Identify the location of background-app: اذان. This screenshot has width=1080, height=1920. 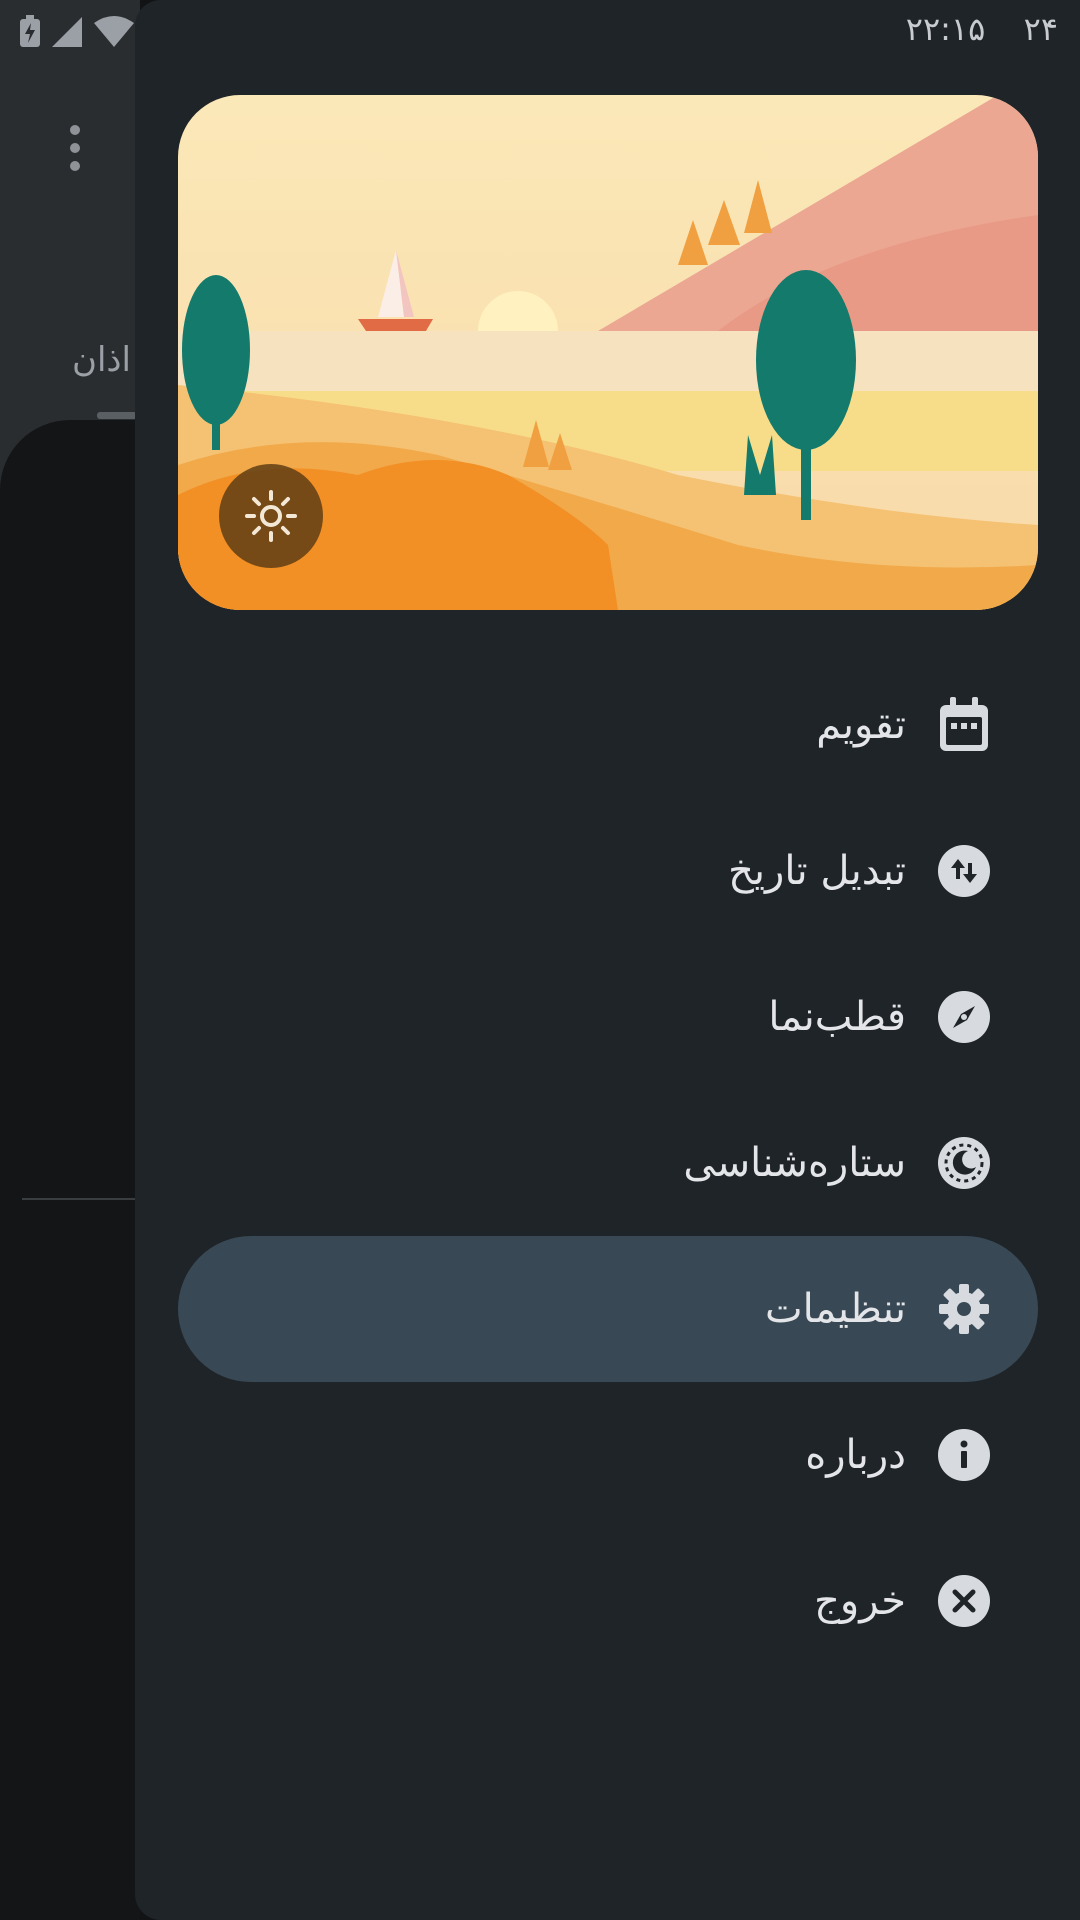
(70, 960).